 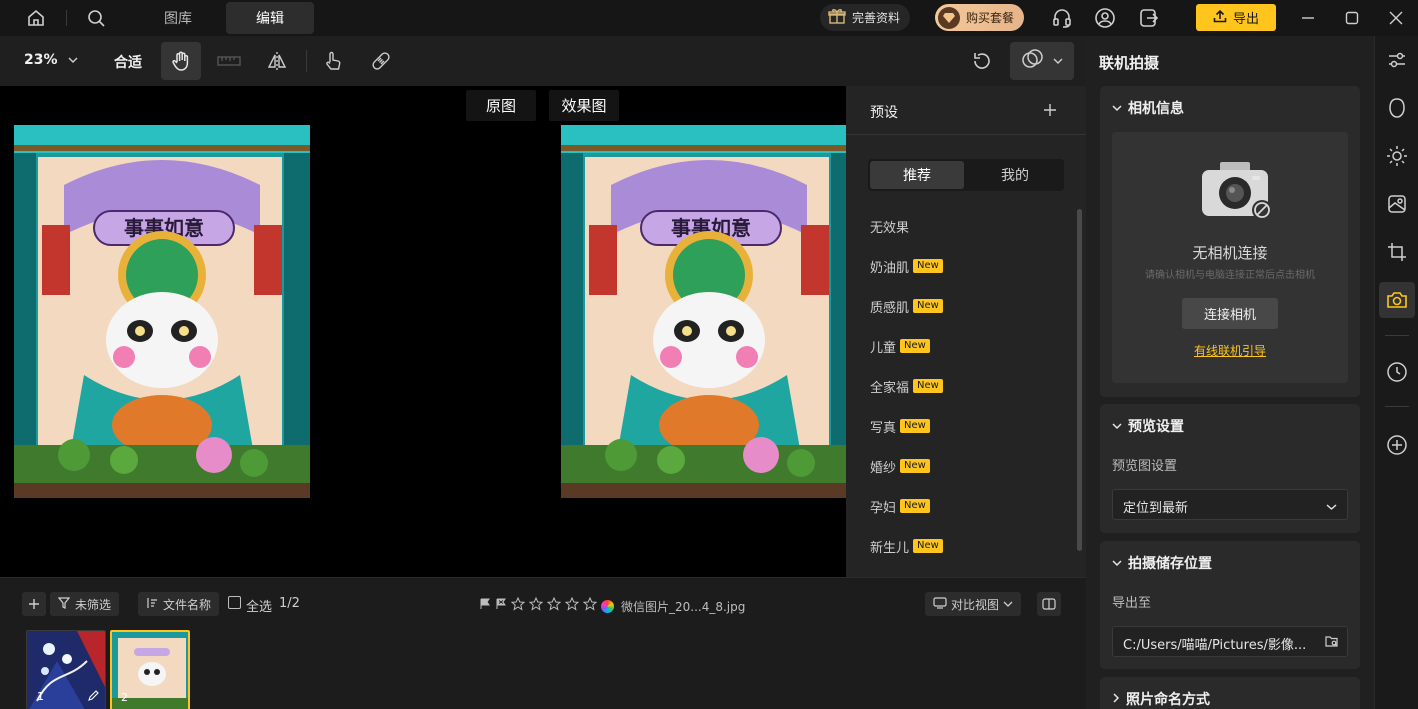 What do you see at coordinates (381, 61) in the screenshot?
I see `bandage-icon` at bounding box center [381, 61].